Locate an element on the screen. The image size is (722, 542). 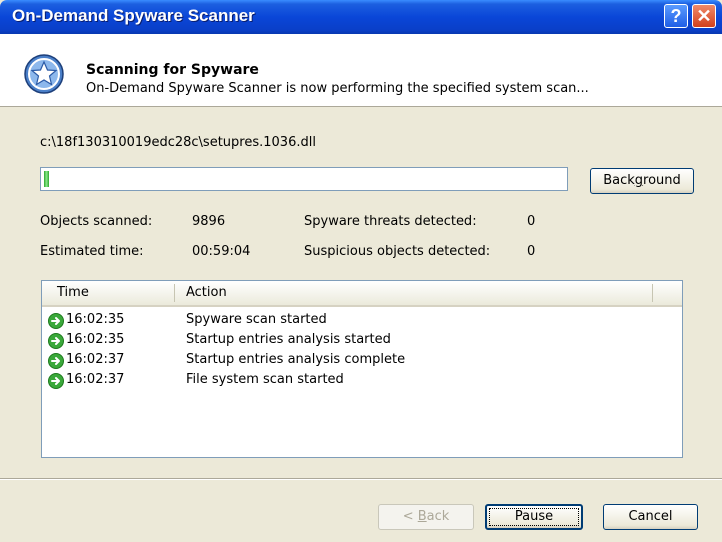
window-title: On-Demand Spyware Scanner is located at coordinates (133, 15).